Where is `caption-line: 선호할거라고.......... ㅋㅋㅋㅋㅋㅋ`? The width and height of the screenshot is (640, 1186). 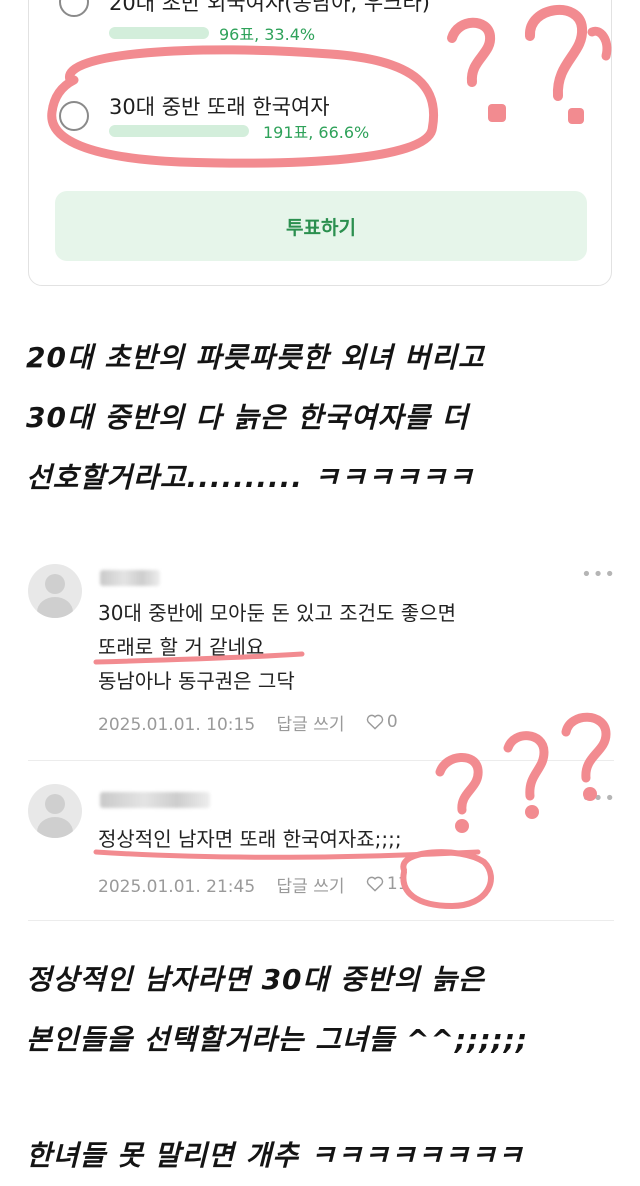
caption-line: 선호할거라고.......... ㅋㅋㅋㅋㅋㅋ is located at coordinates (250, 477).